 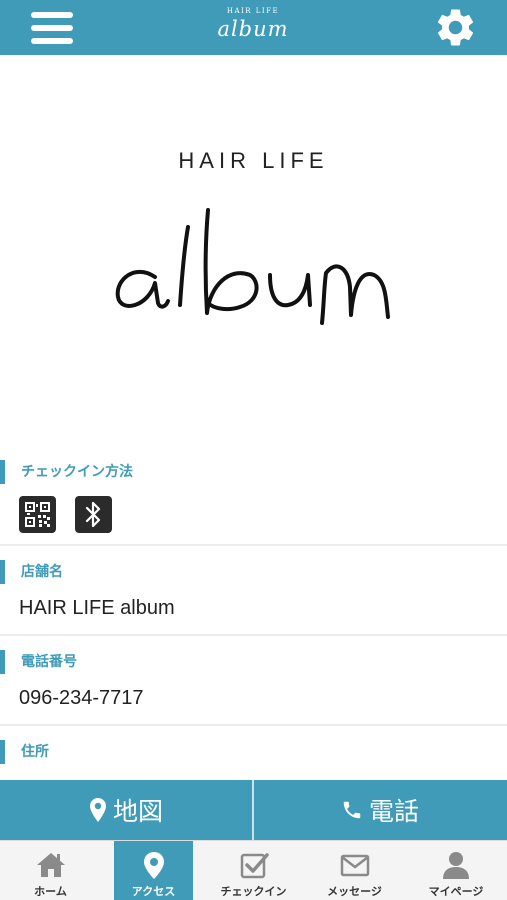 What do you see at coordinates (97, 608) in the screenshot?
I see `shop-name-value: HAIR LIFE album` at bounding box center [97, 608].